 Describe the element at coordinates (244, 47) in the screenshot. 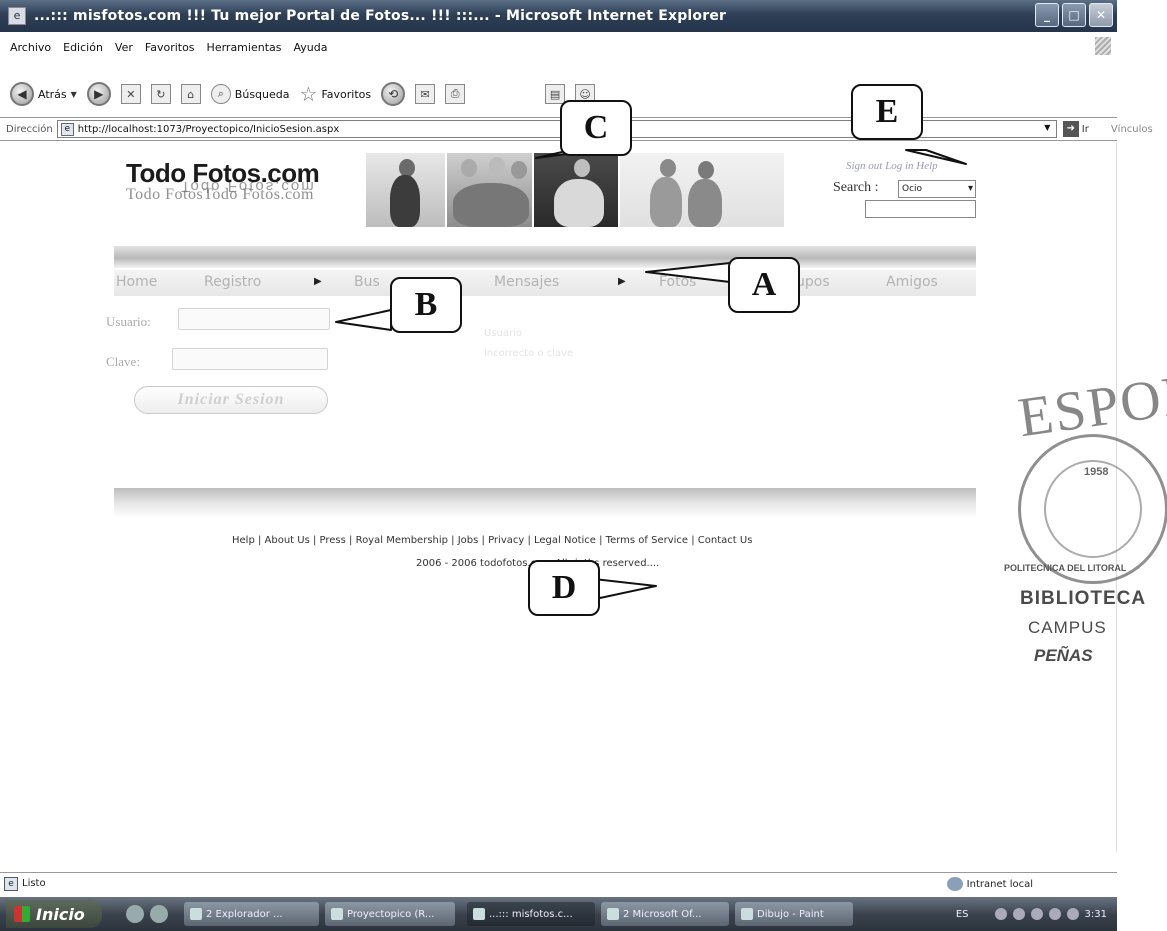

I see `menu-item-herramientas: Herramientas` at that location.